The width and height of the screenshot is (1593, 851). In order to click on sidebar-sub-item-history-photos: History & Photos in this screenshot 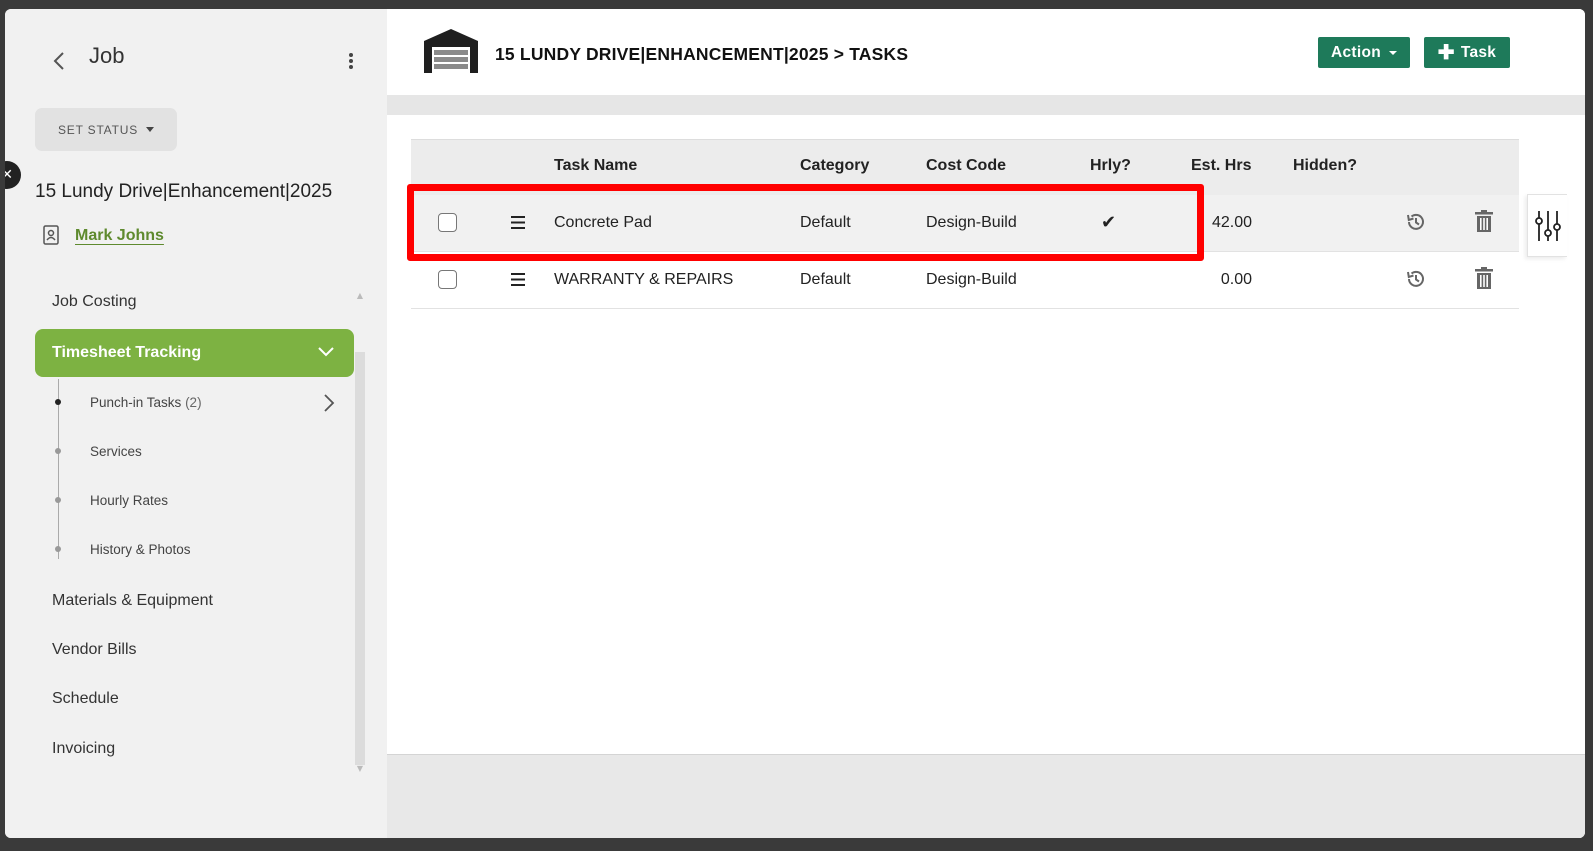, I will do `click(140, 549)`.